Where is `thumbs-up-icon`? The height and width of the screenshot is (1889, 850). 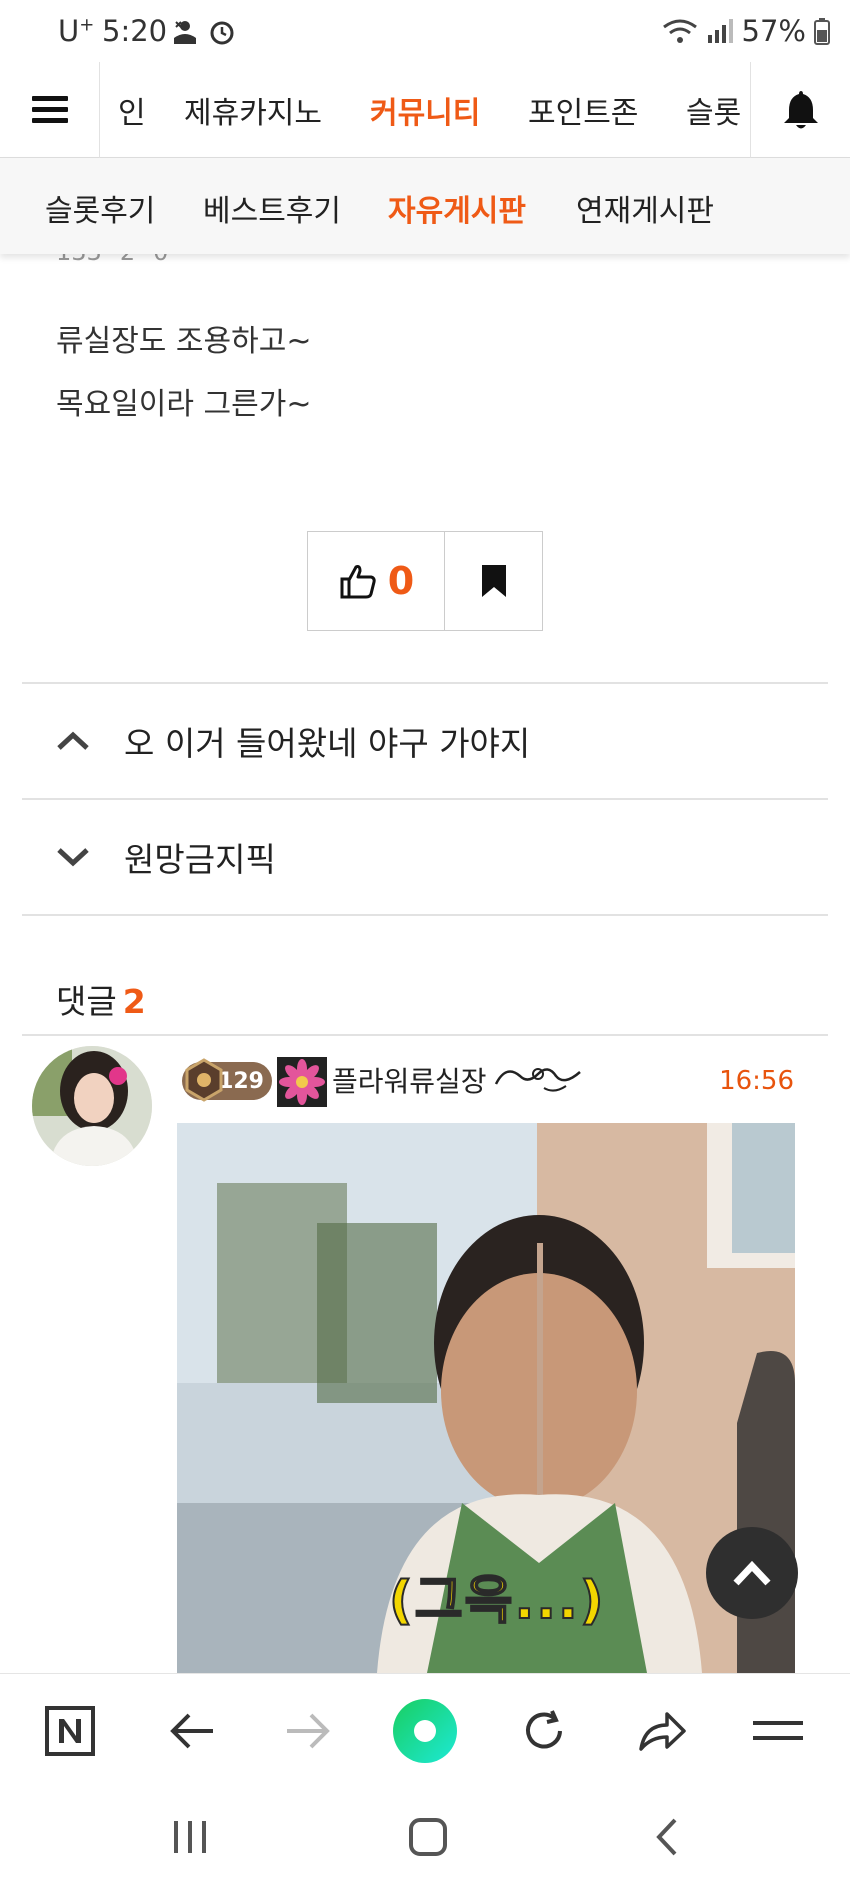
thumbs-up-icon is located at coordinates (358, 582).